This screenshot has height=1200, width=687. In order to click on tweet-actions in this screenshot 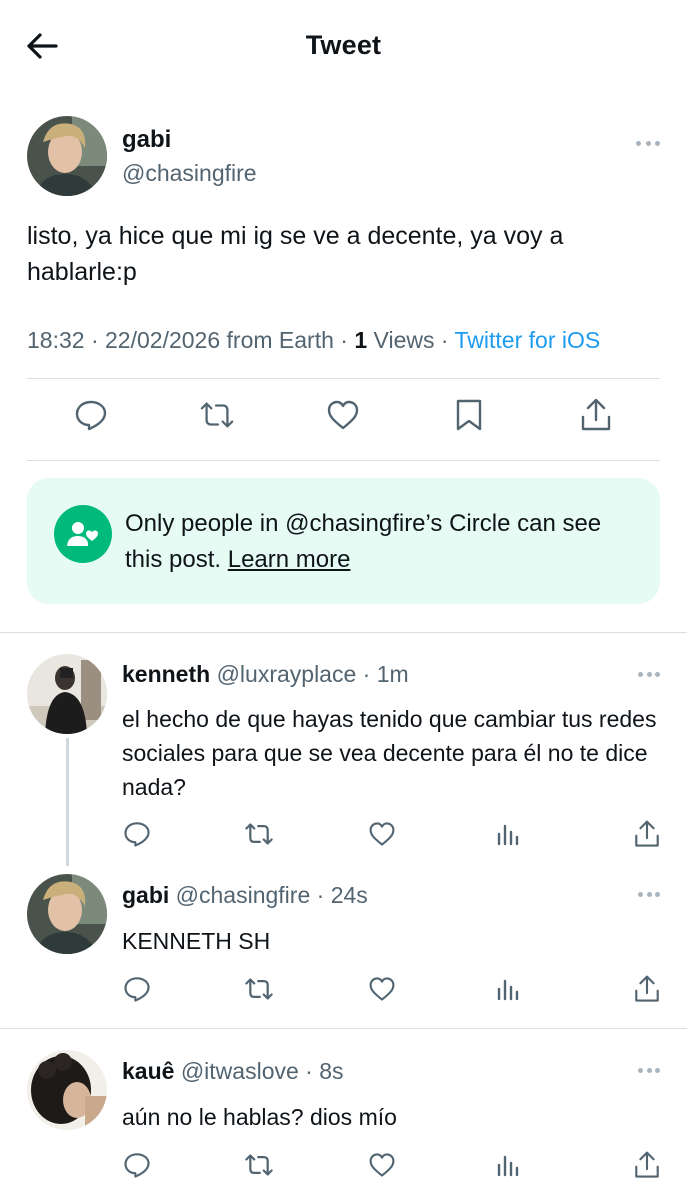, I will do `click(343, 419)`.